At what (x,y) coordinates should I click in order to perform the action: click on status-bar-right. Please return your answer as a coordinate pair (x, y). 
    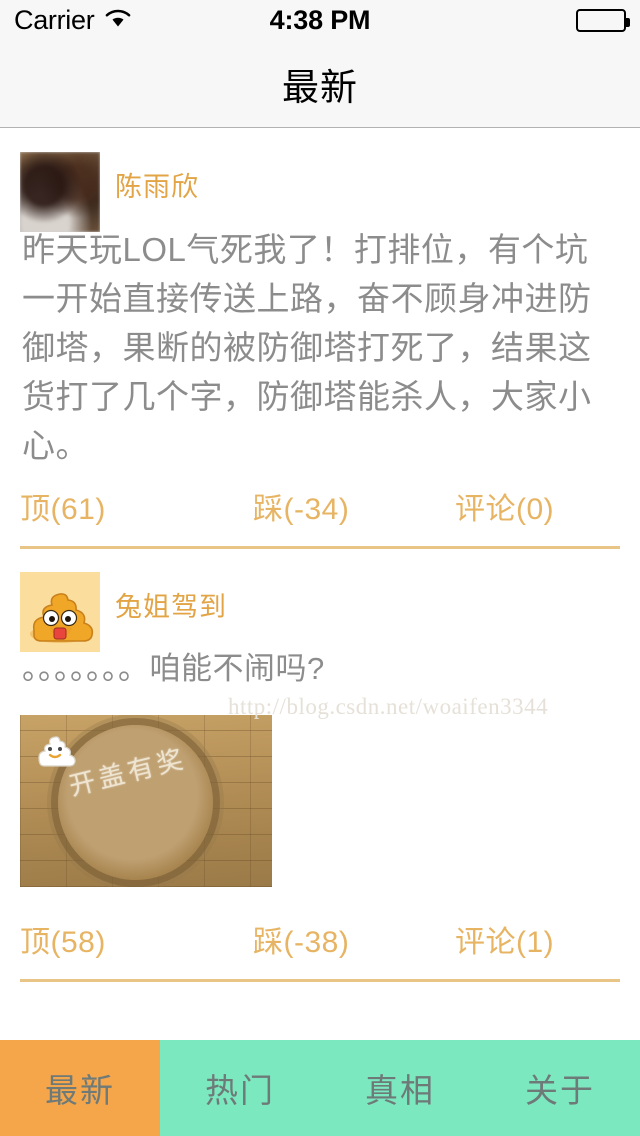
    Looking at the image, I should click on (603, 20).